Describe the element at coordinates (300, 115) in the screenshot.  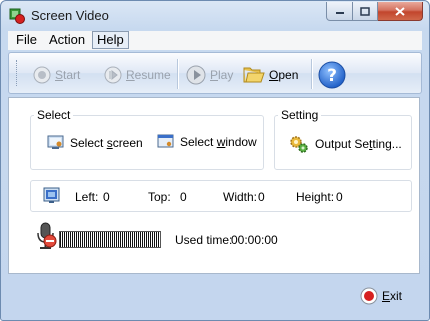
I see `setting-group-label: Setting` at that location.